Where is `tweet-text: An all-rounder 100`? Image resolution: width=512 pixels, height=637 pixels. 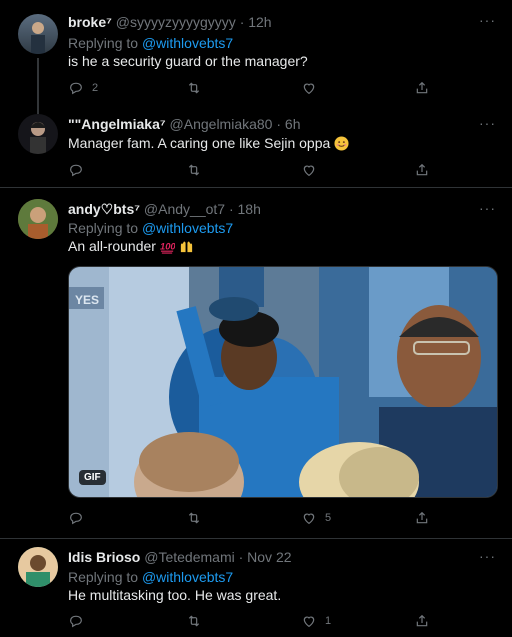
tweet-text: An all-rounder 100 is located at coordinates (131, 246).